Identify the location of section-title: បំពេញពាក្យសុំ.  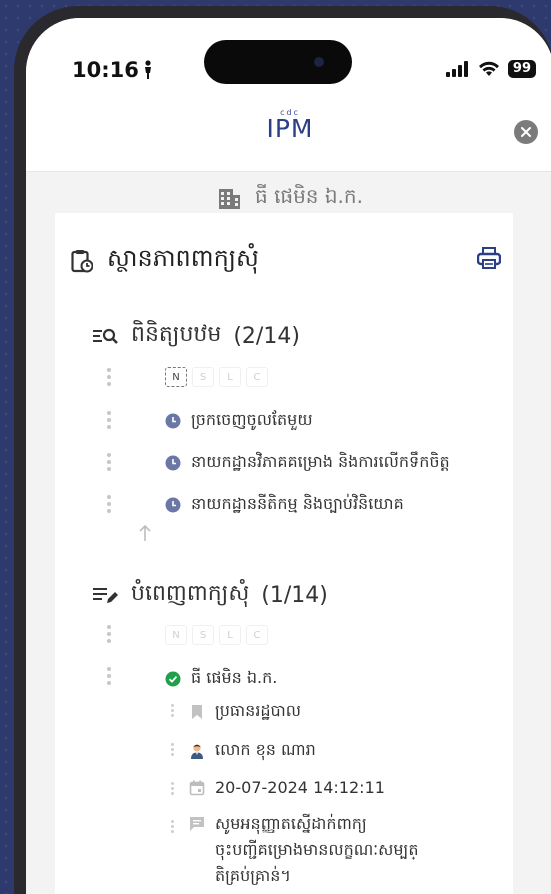
(190, 593).